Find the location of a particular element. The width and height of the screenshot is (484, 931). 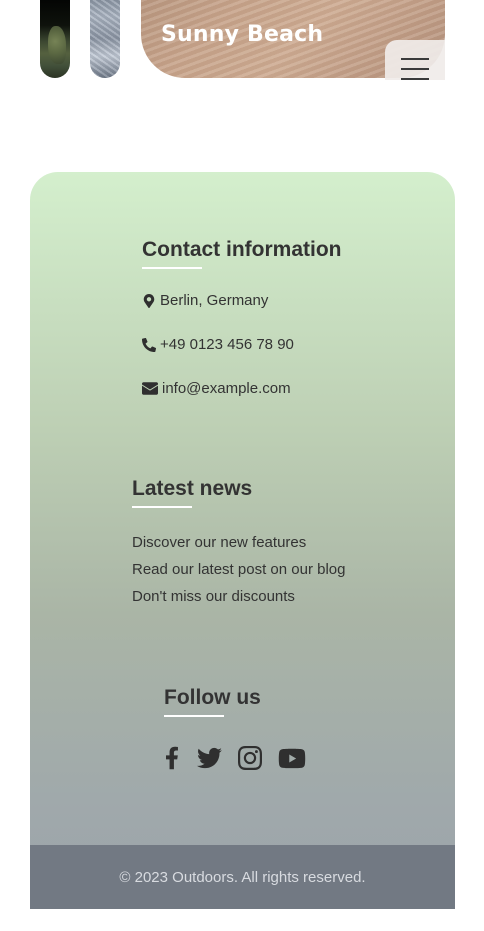

contact-phone: +49 0123 456 78 90 is located at coordinates (218, 344).